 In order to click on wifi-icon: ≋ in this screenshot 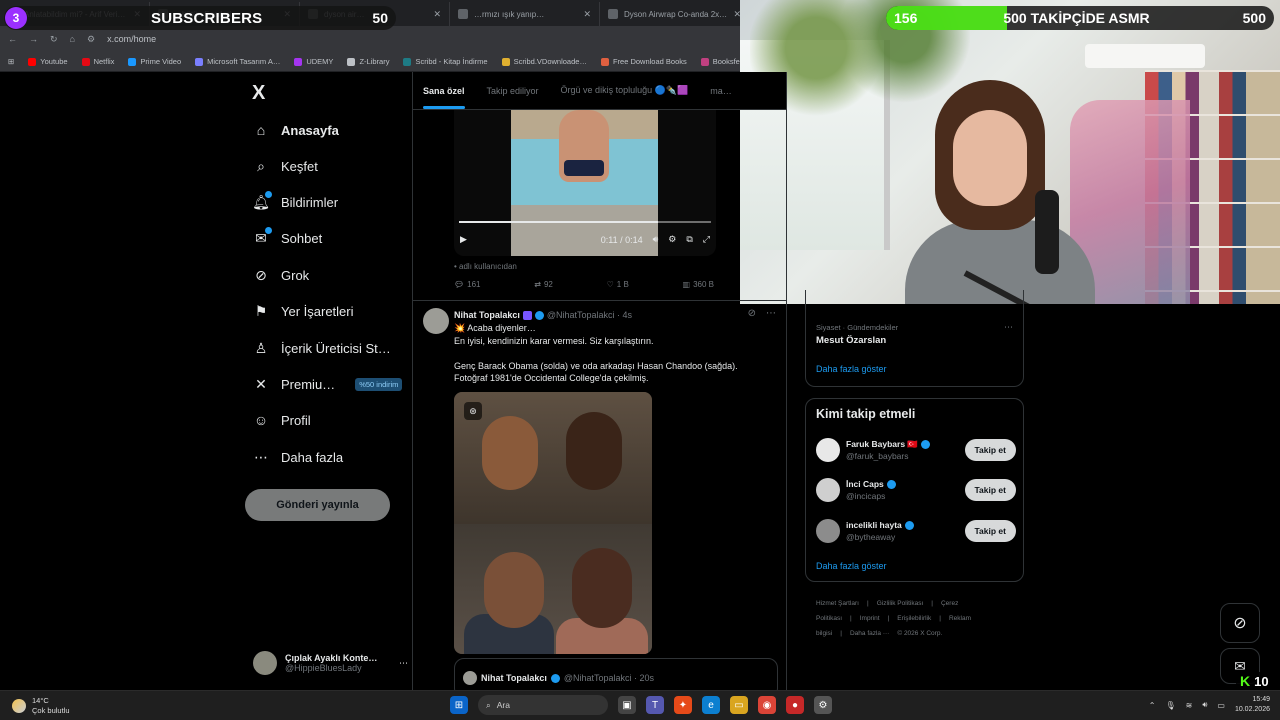, I will do `click(1189, 705)`.